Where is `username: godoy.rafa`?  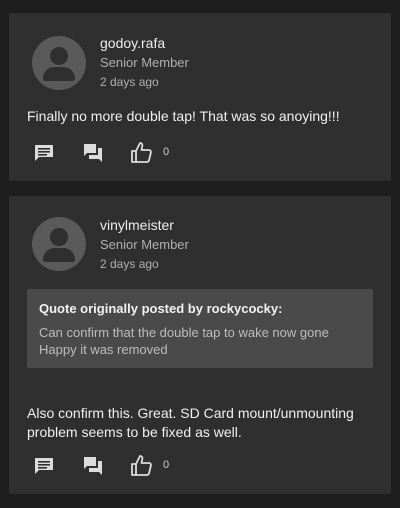 username: godoy.rafa is located at coordinates (144, 43).